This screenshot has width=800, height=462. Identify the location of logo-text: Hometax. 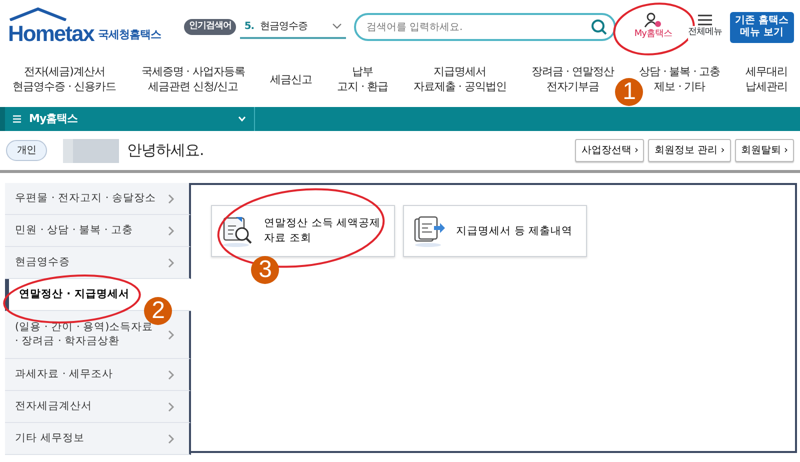
(51, 34).